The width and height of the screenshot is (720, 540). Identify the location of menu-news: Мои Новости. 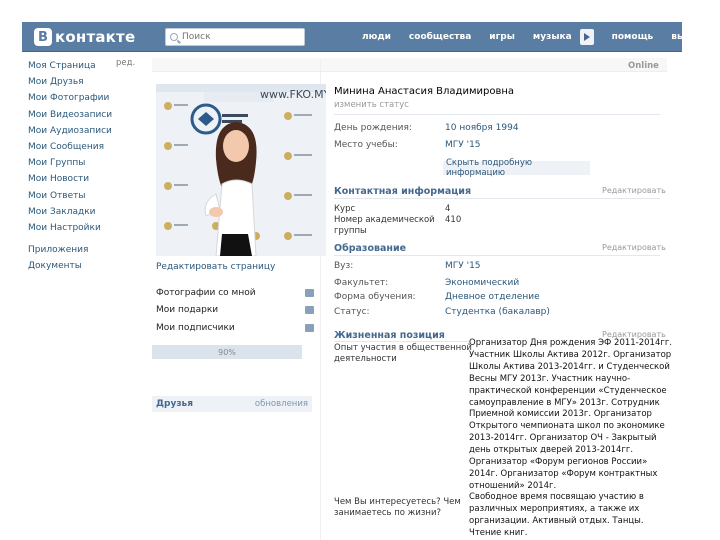
(85, 179).